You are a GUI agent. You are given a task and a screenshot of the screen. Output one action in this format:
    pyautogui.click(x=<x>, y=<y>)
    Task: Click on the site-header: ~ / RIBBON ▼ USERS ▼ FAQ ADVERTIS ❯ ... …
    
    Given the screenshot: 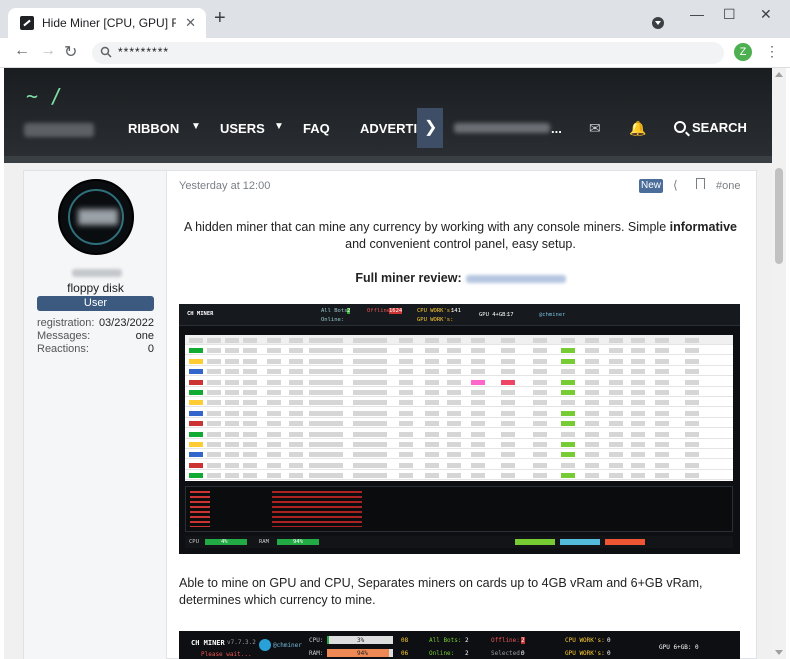 What is the action you would take?
    pyautogui.click(x=388, y=115)
    